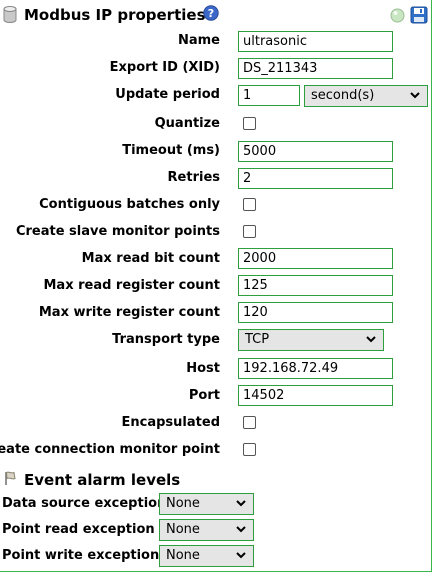  I want to click on database-icon, so click(10, 14).